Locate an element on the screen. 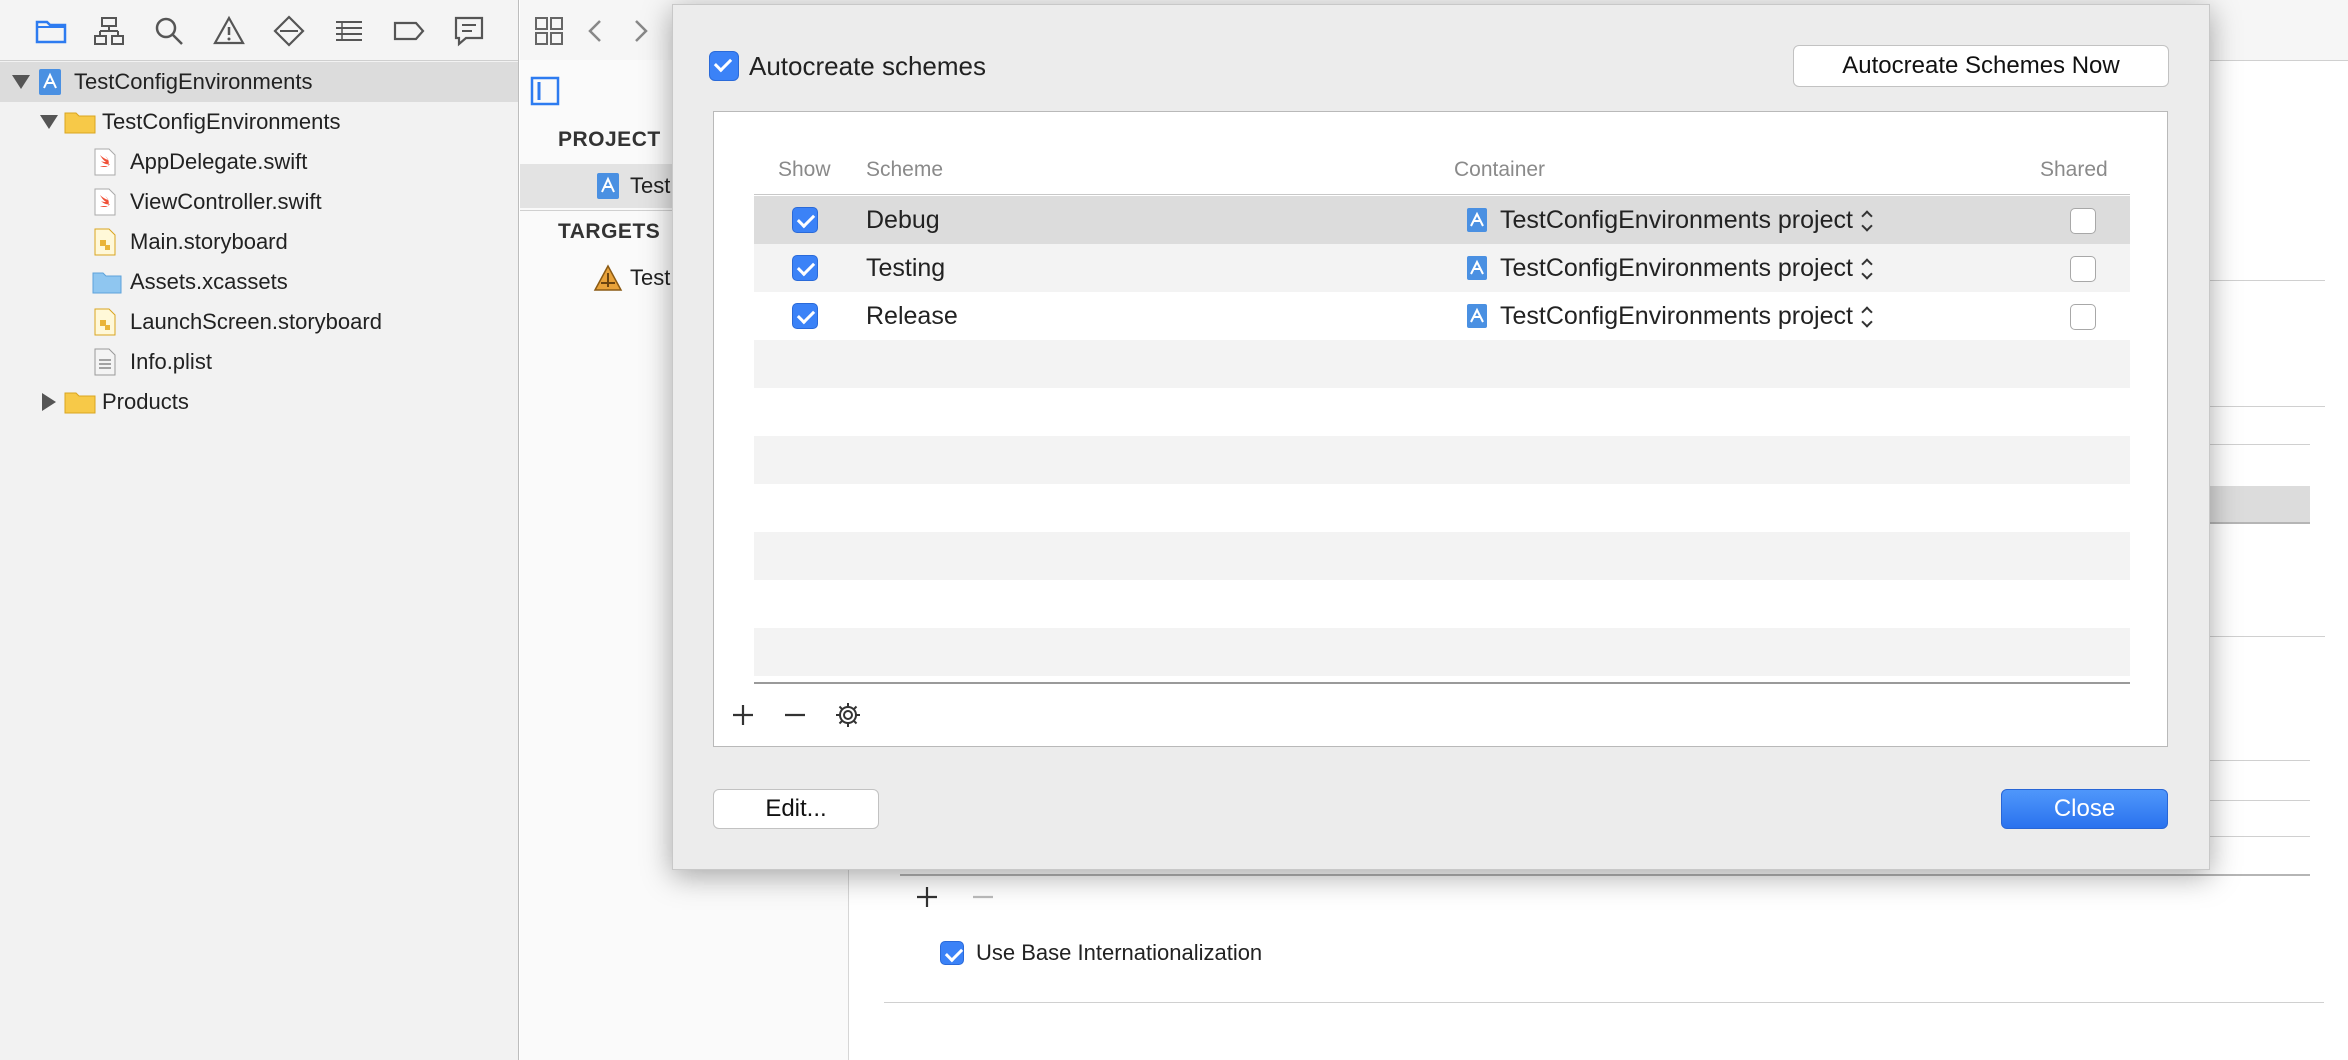  tree-item-file: ViewController.swift is located at coordinates (259, 202).